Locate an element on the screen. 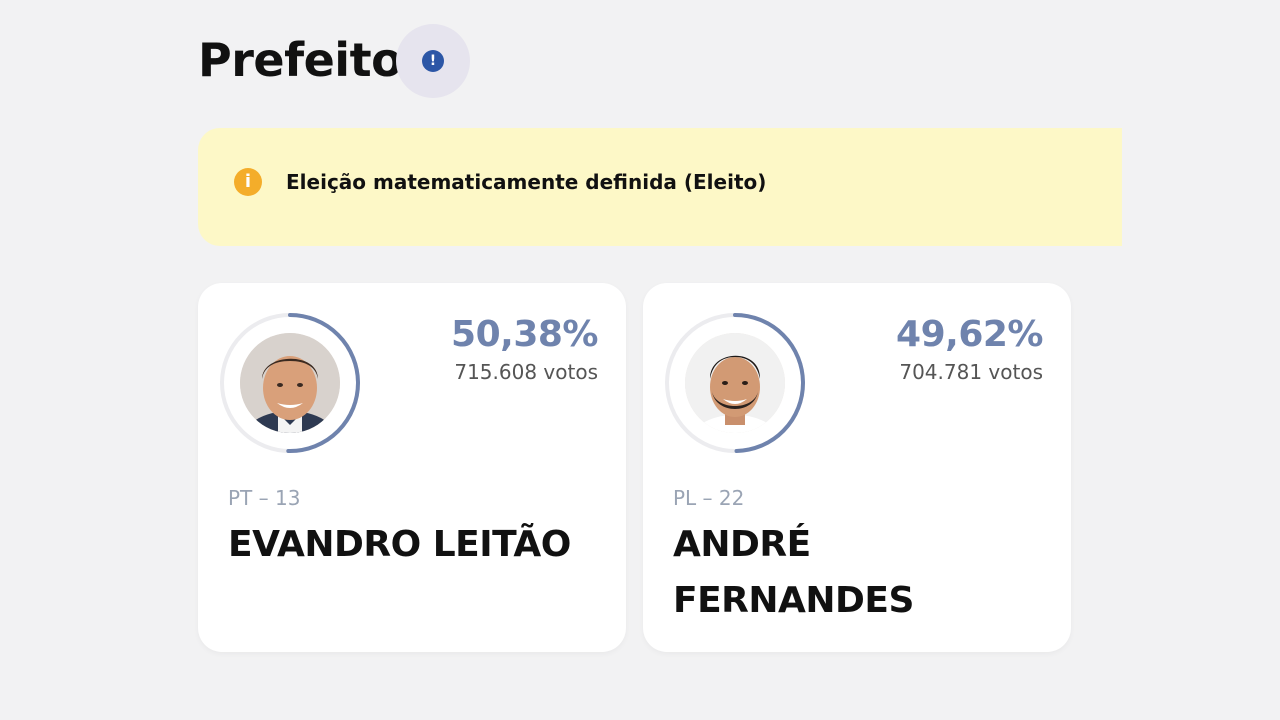  candidate-name: ANDRÉ FERNANDES is located at coordinates (793, 572).